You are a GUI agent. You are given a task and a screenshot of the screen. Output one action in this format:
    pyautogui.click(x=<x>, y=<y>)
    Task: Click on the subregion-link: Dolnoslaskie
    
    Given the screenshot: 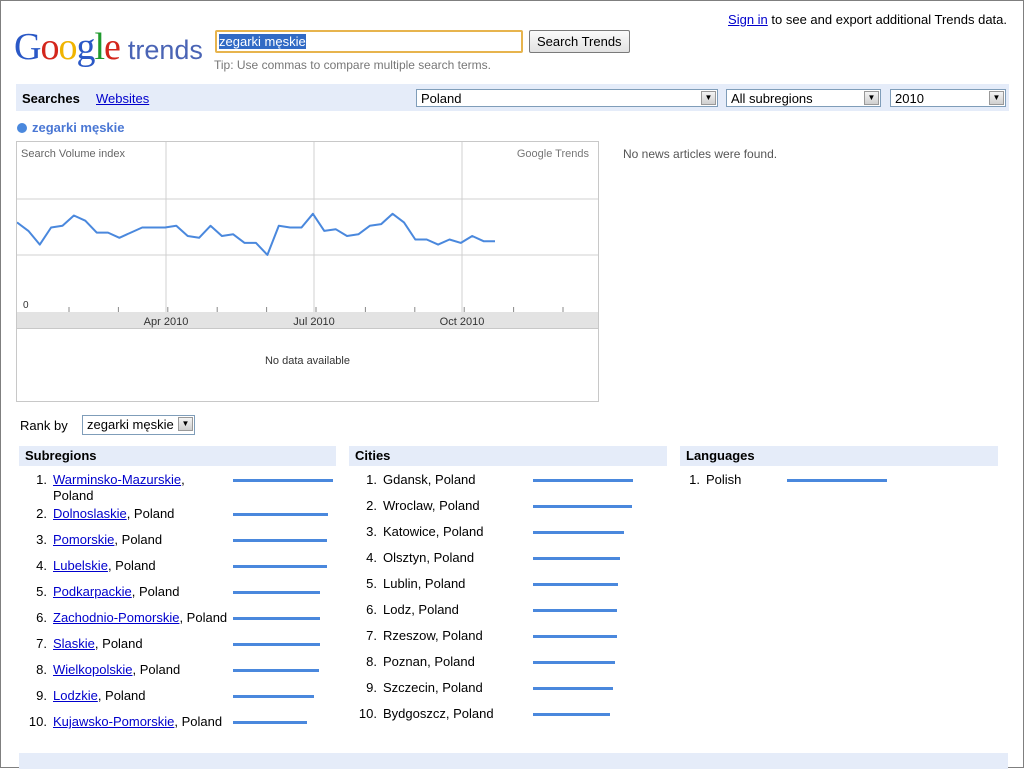 What is the action you would take?
    pyautogui.click(x=90, y=513)
    